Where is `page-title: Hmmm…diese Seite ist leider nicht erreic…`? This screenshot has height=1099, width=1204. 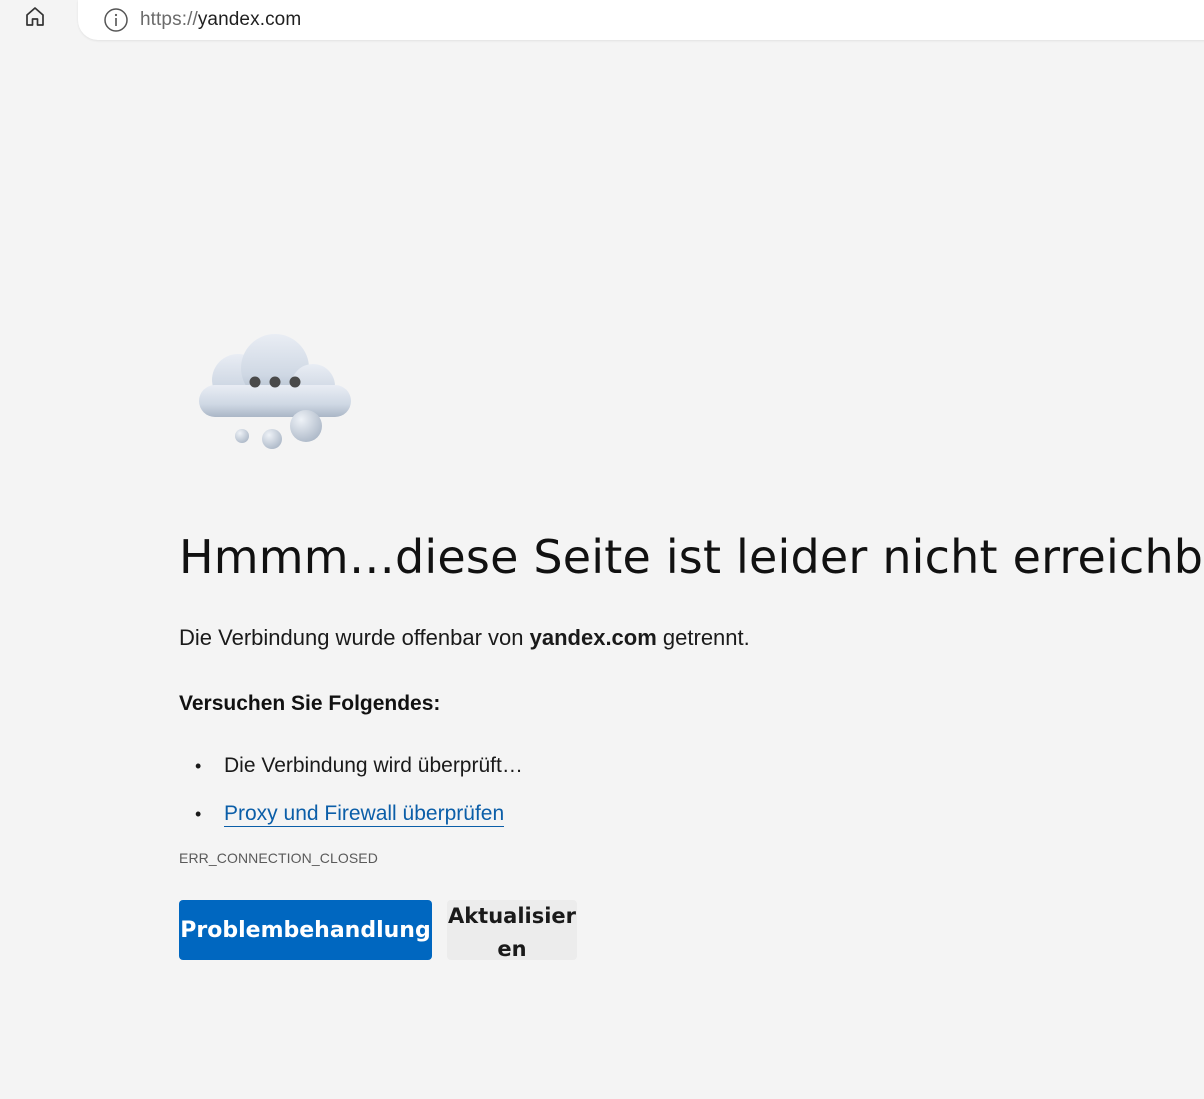 page-title: Hmmm…diese Seite ist leider nicht erreic… is located at coordinates (691, 557).